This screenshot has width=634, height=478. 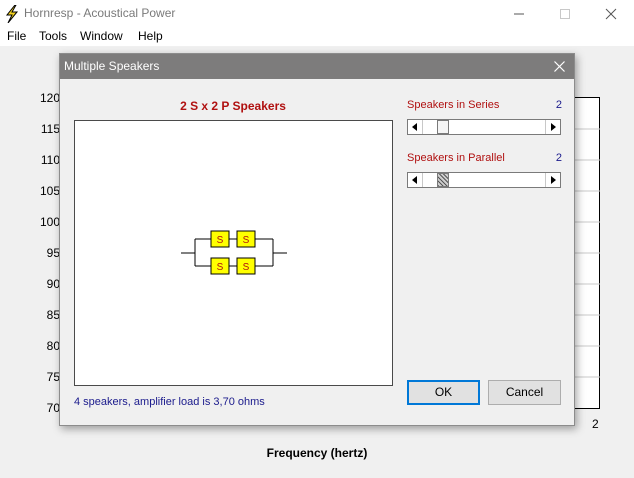 I want to click on dialog-titlebar: Multiple Speakers, so click(x=317, y=66).